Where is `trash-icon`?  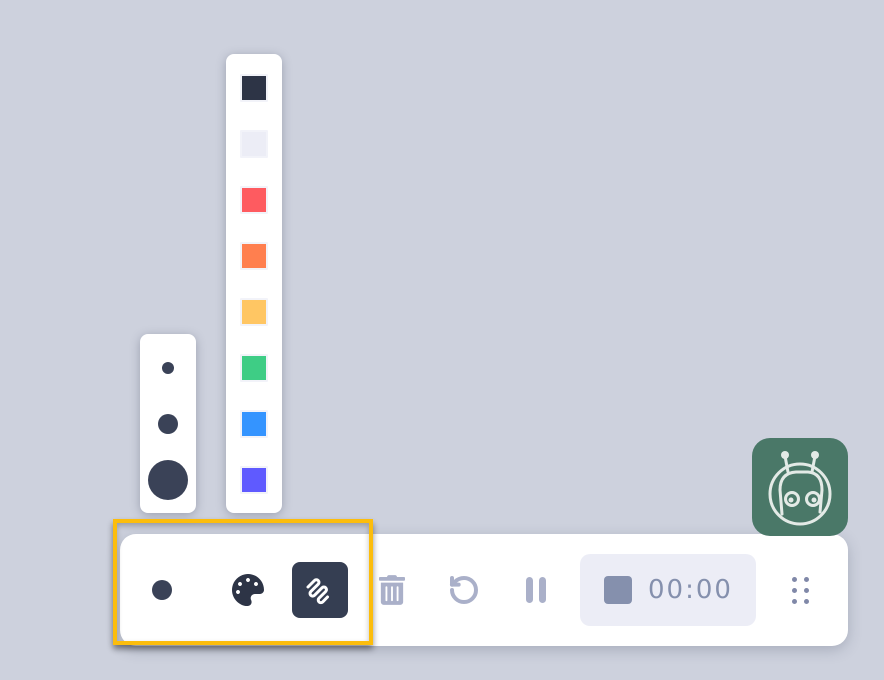
trash-icon is located at coordinates (392, 590).